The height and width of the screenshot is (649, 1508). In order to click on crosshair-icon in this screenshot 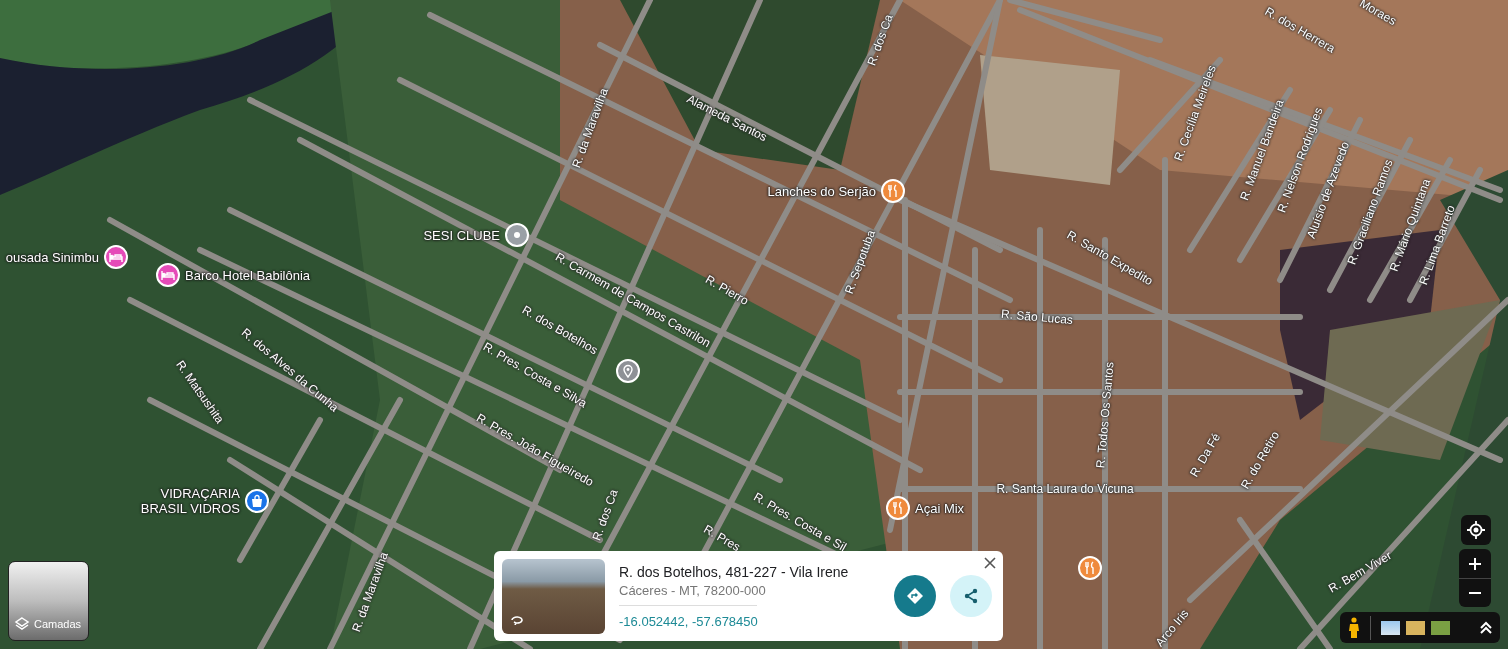, I will do `click(1476, 530)`.